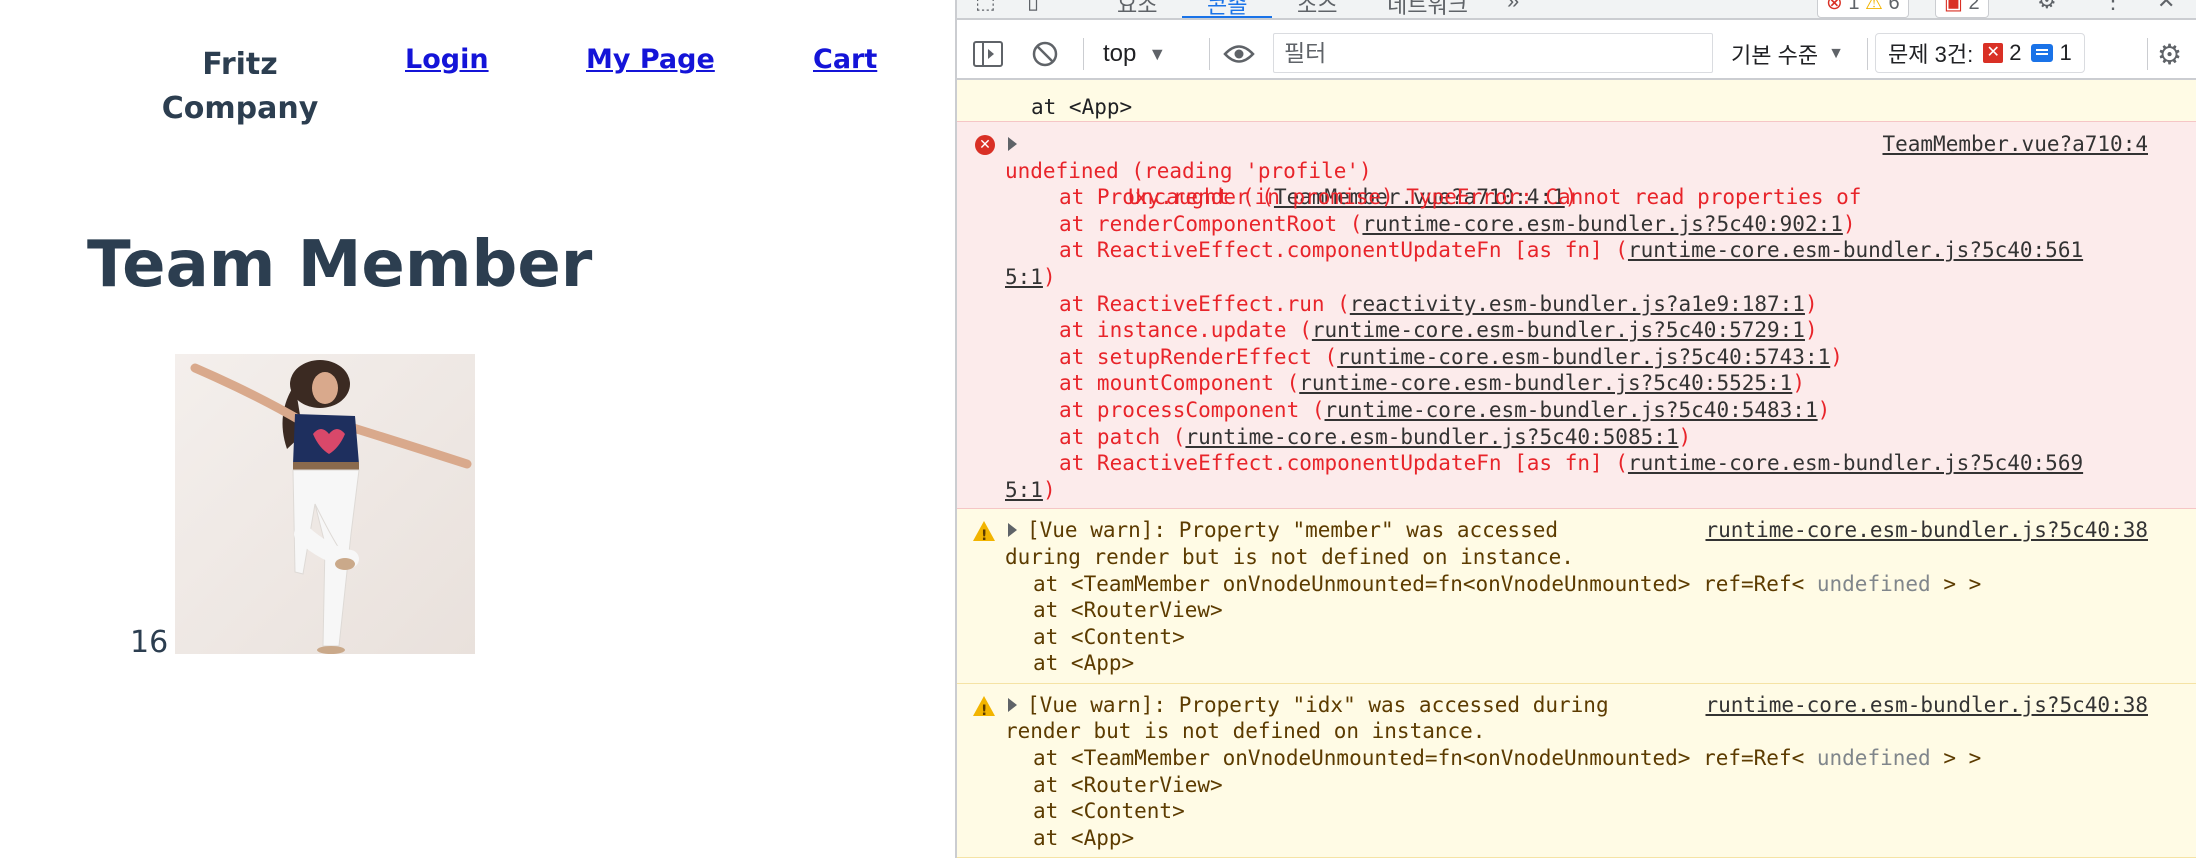  What do you see at coordinates (1602, 224) in the screenshot?
I see `stack-frame-link: runtime-core.esm-bundler.js?5c40:902:1` at bounding box center [1602, 224].